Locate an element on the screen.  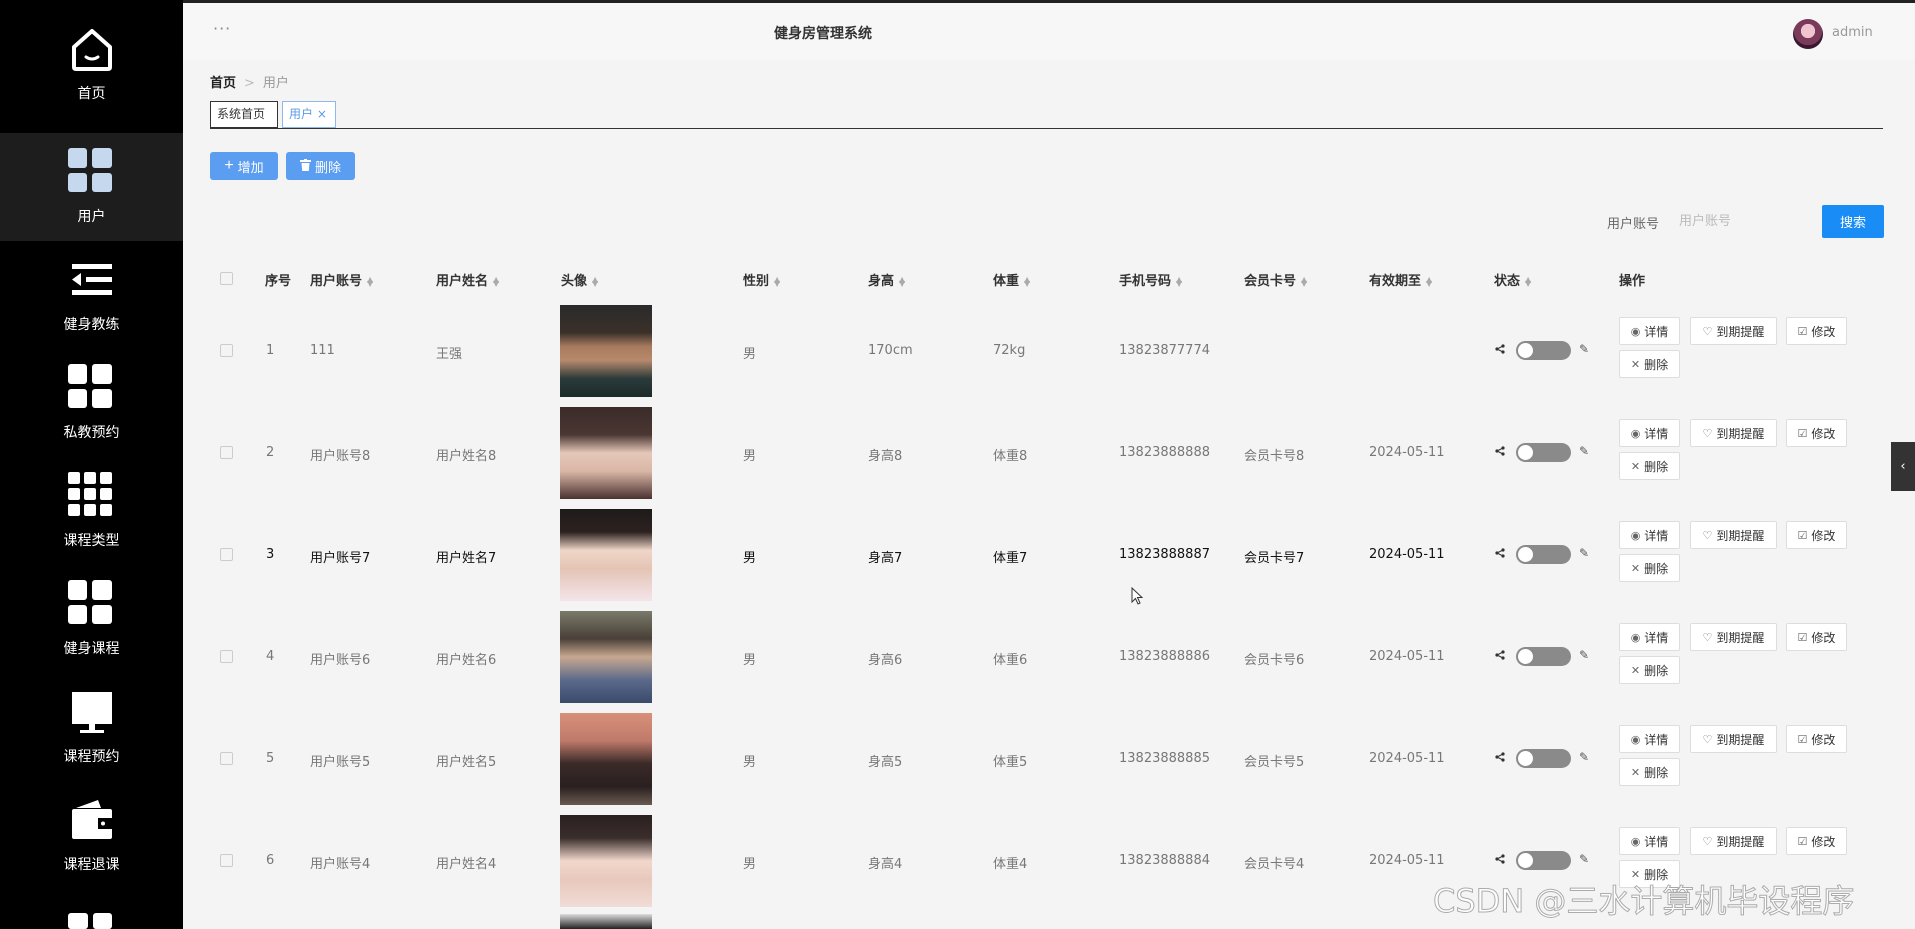
sidebar-item-home: 首页 is located at coordinates (91, 64).